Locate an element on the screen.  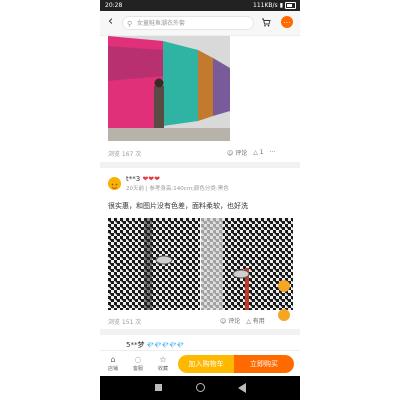
review-photo-rainbow-wall is located at coordinates (169, 88).